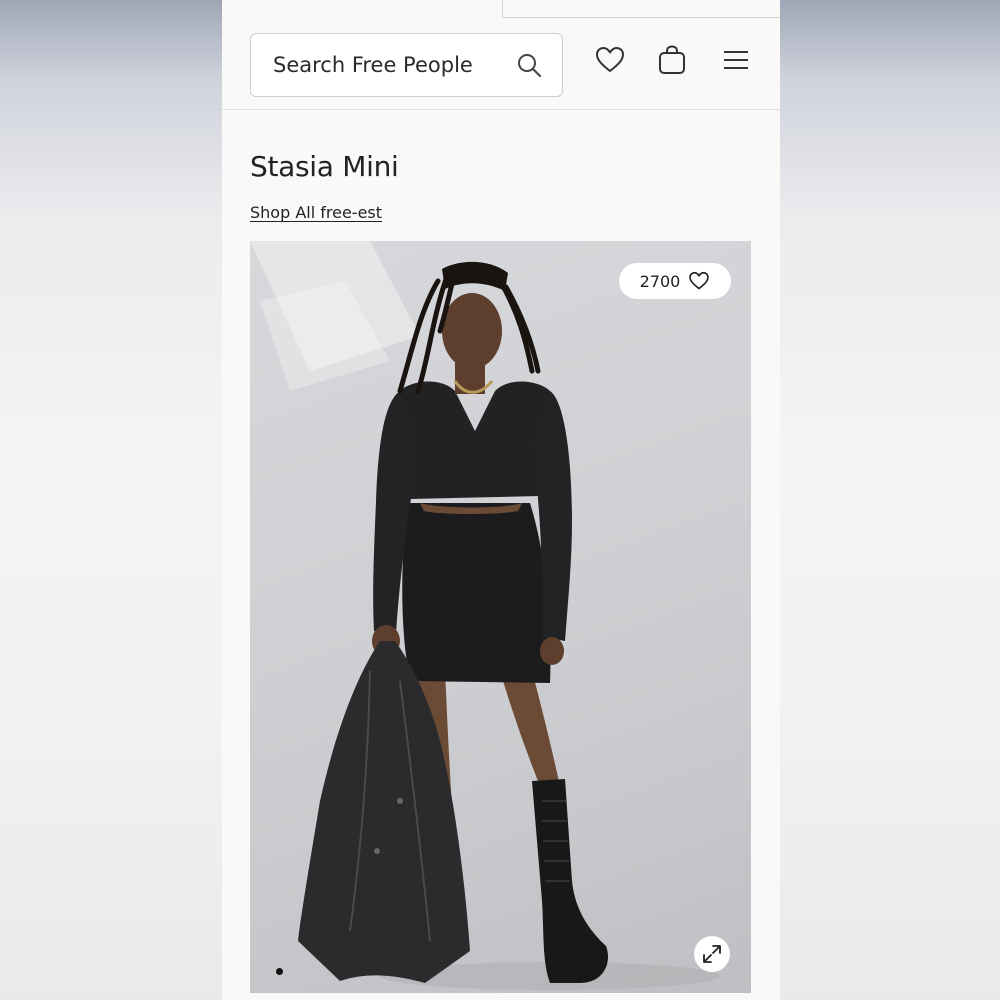  What do you see at coordinates (529, 65) in the screenshot?
I see `search-icon` at bounding box center [529, 65].